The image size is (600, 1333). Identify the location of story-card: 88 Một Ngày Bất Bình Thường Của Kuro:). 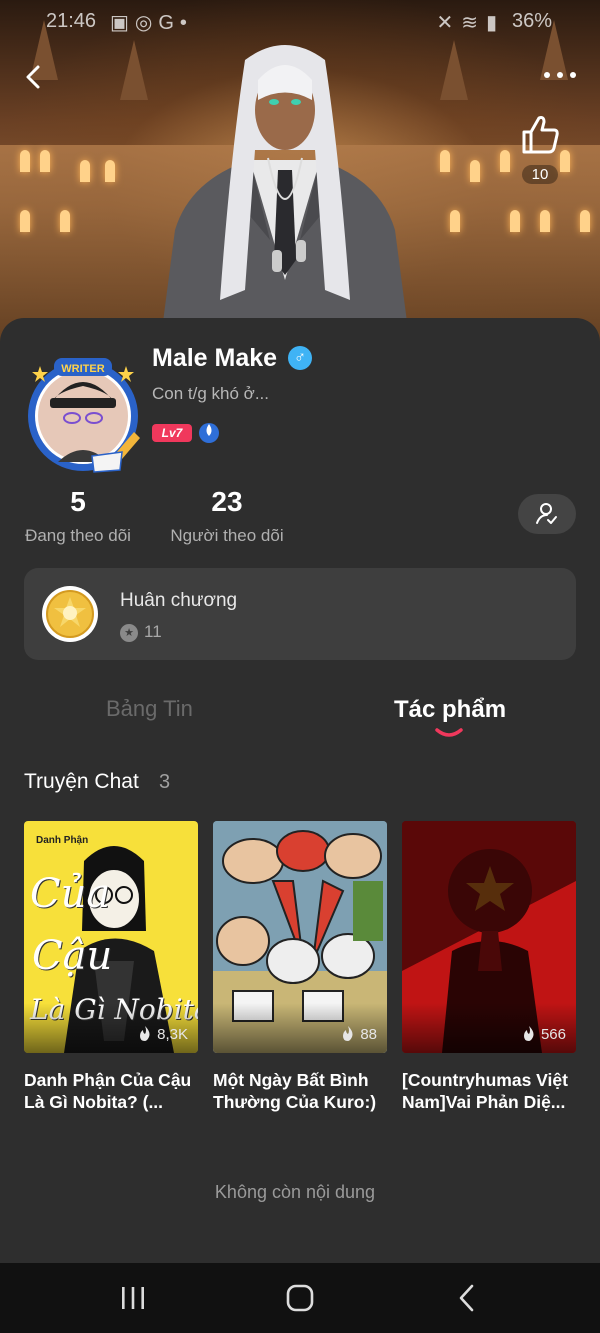
(300, 967).